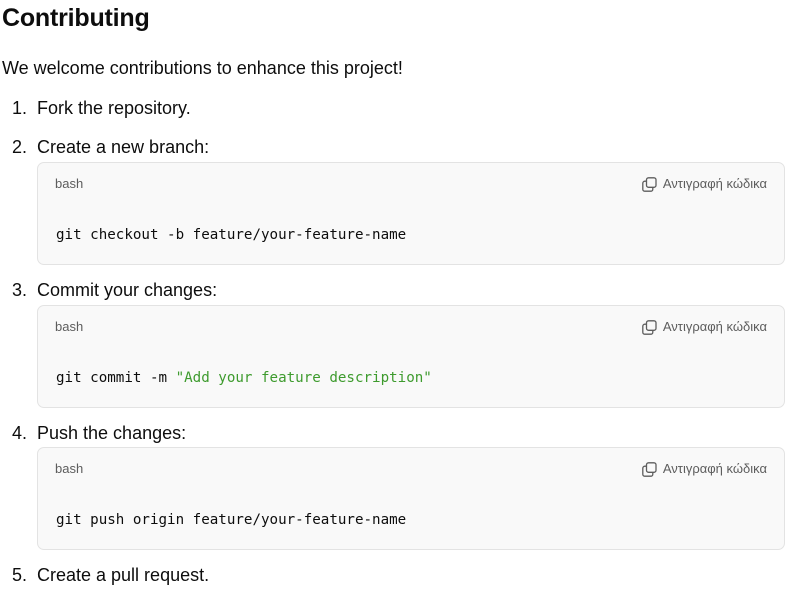  Describe the element at coordinates (20, 433) in the screenshot. I see `step-number: 4.` at that location.